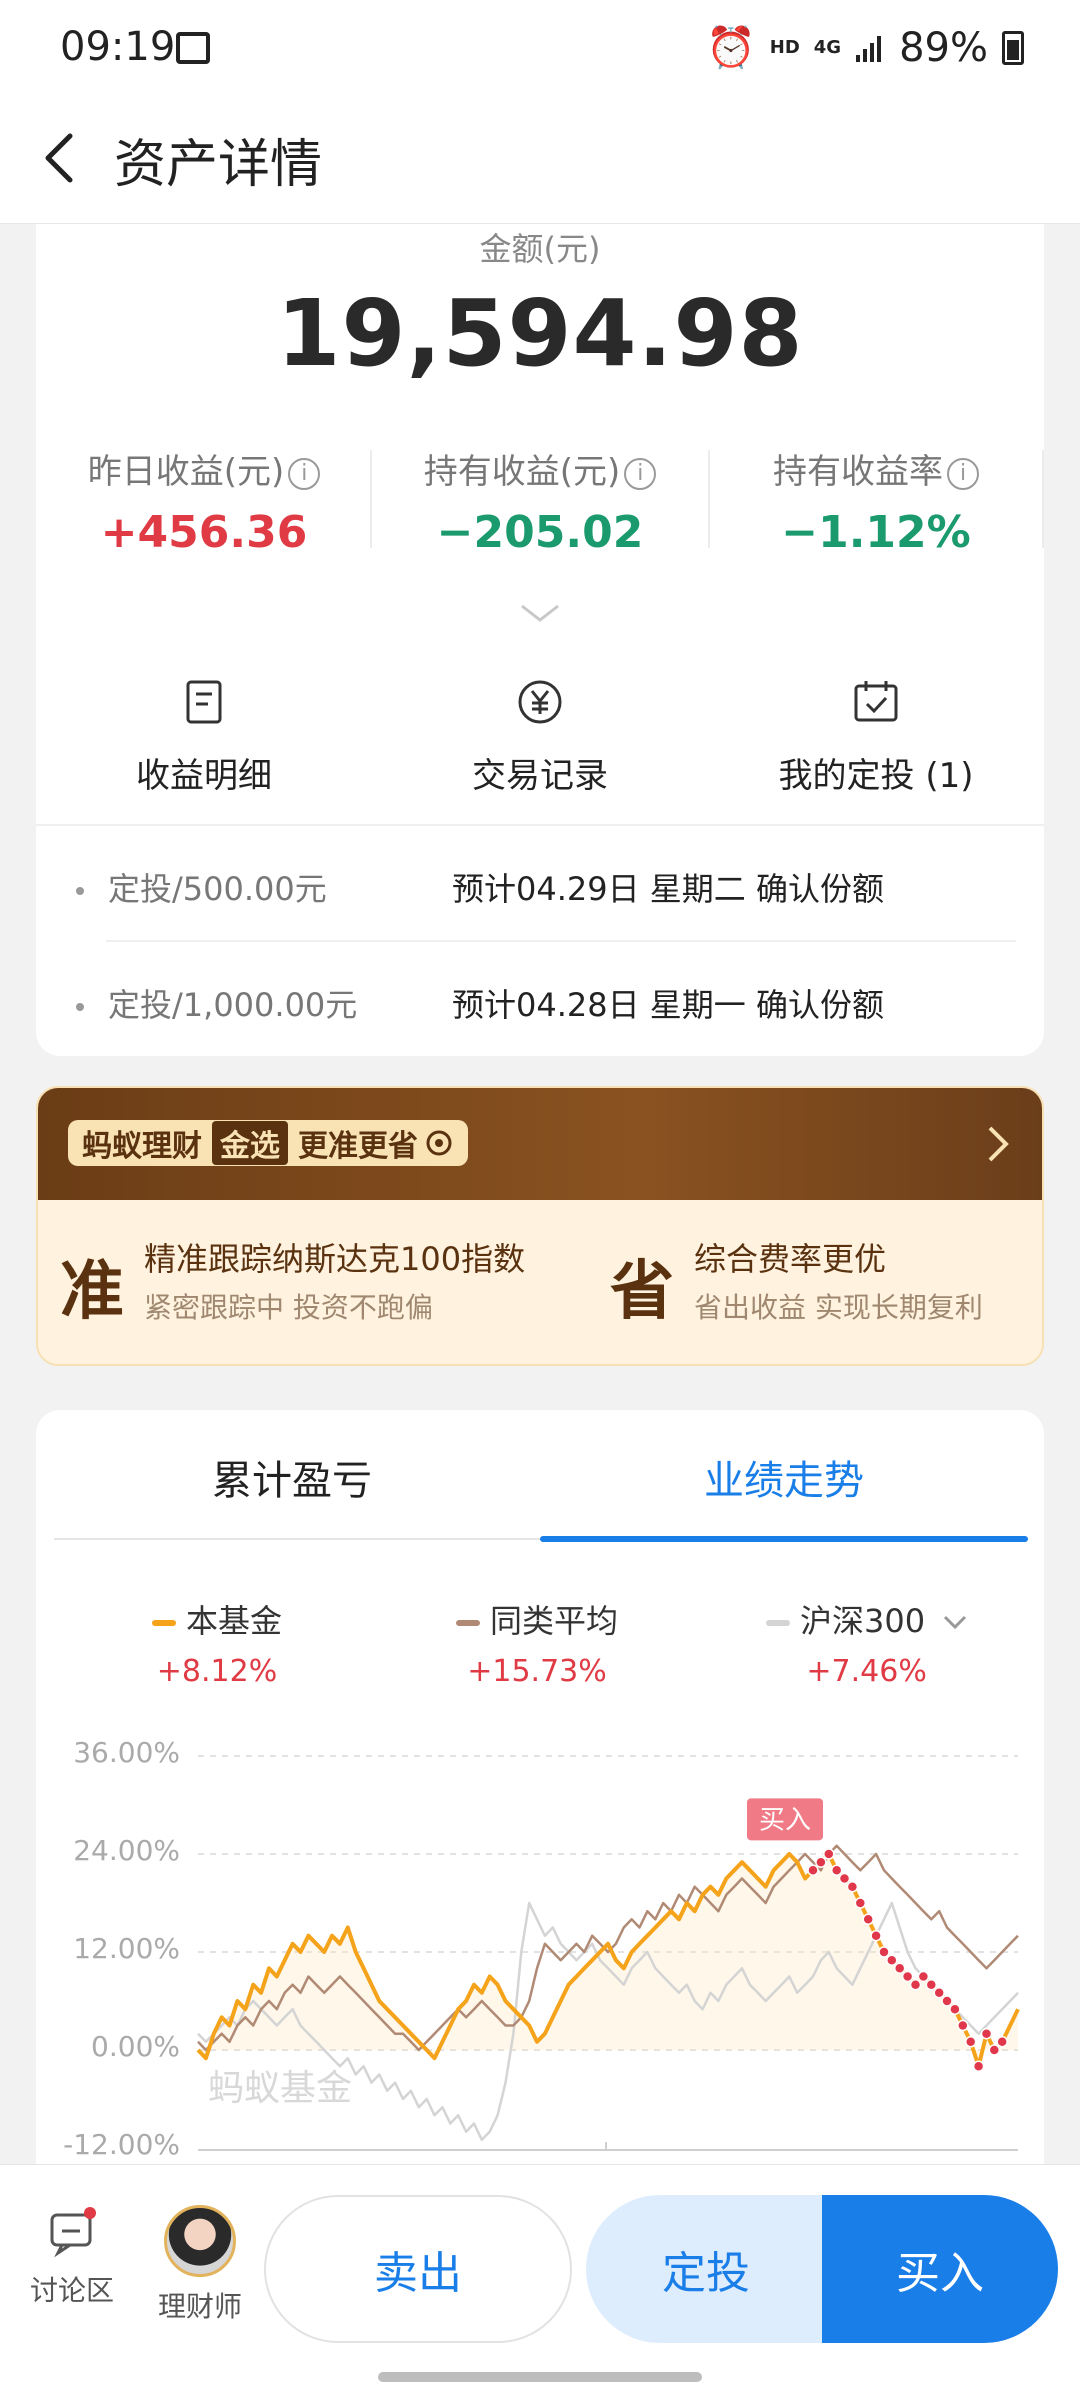 The image size is (1080, 2400). What do you see at coordinates (71, 2290) in the screenshot?
I see `discuss-label: 讨论区` at bounding box center [71, 2290].